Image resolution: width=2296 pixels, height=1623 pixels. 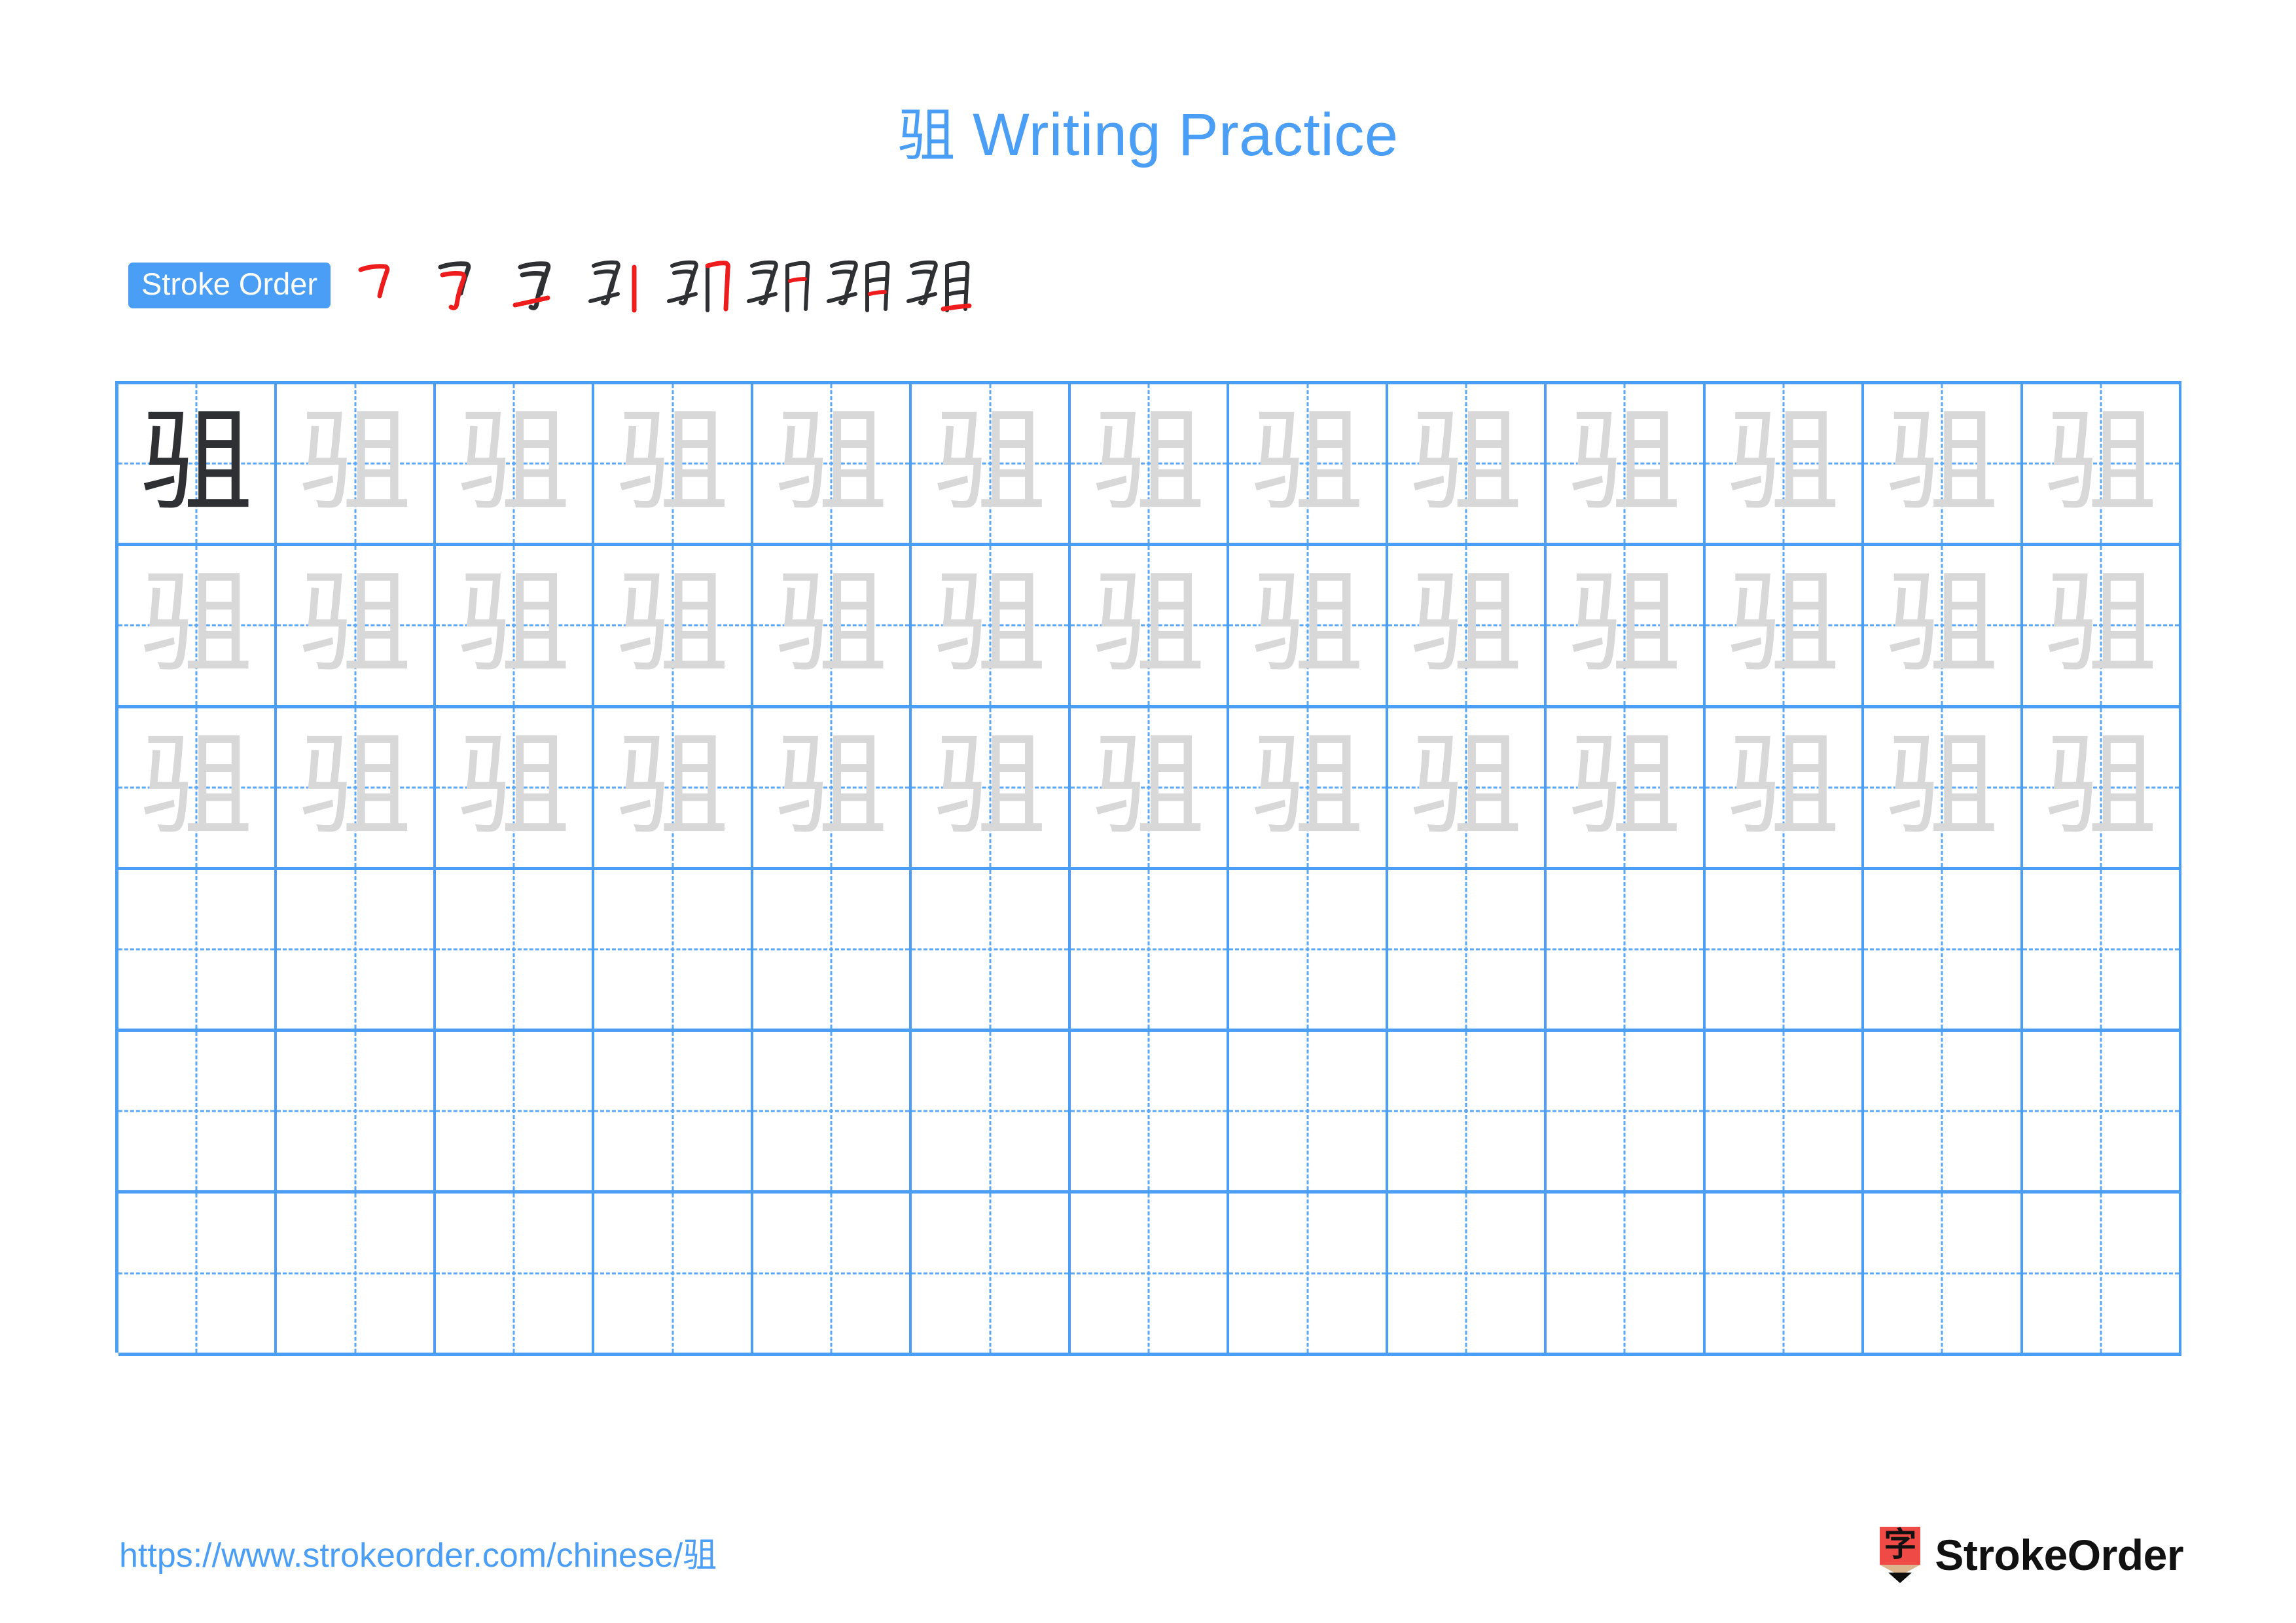 What do you see at coordinates (418, 1556) in the screenshot?
I see `footer-url: https://www.strokeorder.com/chinese/驵` at bounding box center [418, 1556].